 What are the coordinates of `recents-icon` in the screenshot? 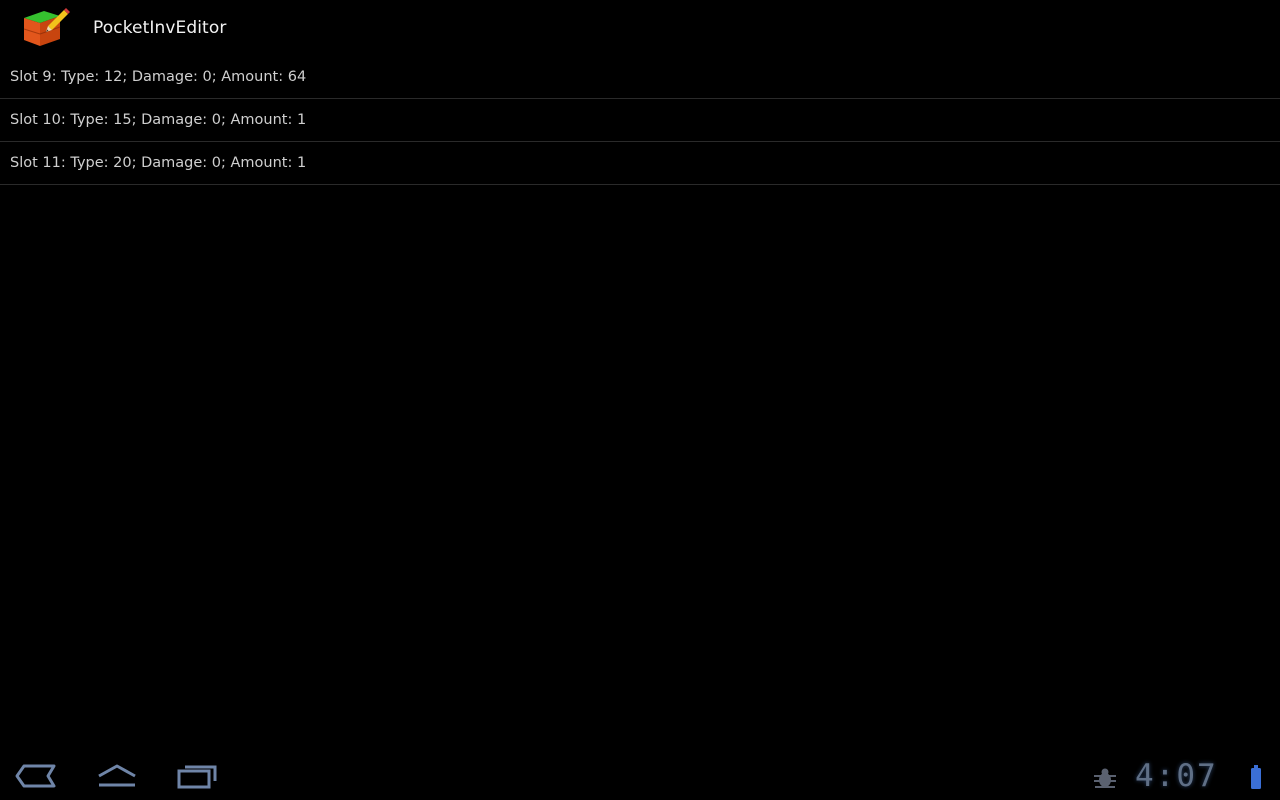 It's located at (197, 776).